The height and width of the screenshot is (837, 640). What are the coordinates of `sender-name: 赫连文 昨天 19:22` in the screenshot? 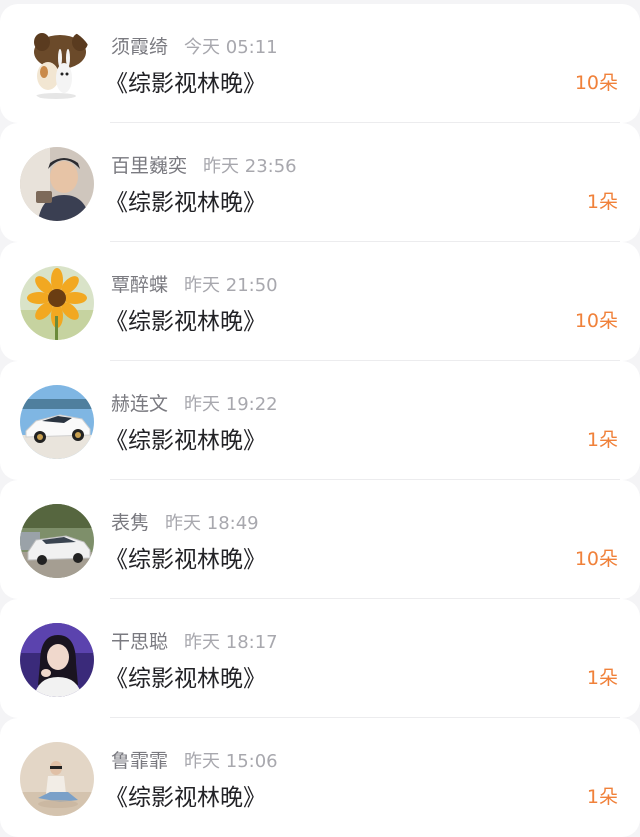 It's located at (194, 402).